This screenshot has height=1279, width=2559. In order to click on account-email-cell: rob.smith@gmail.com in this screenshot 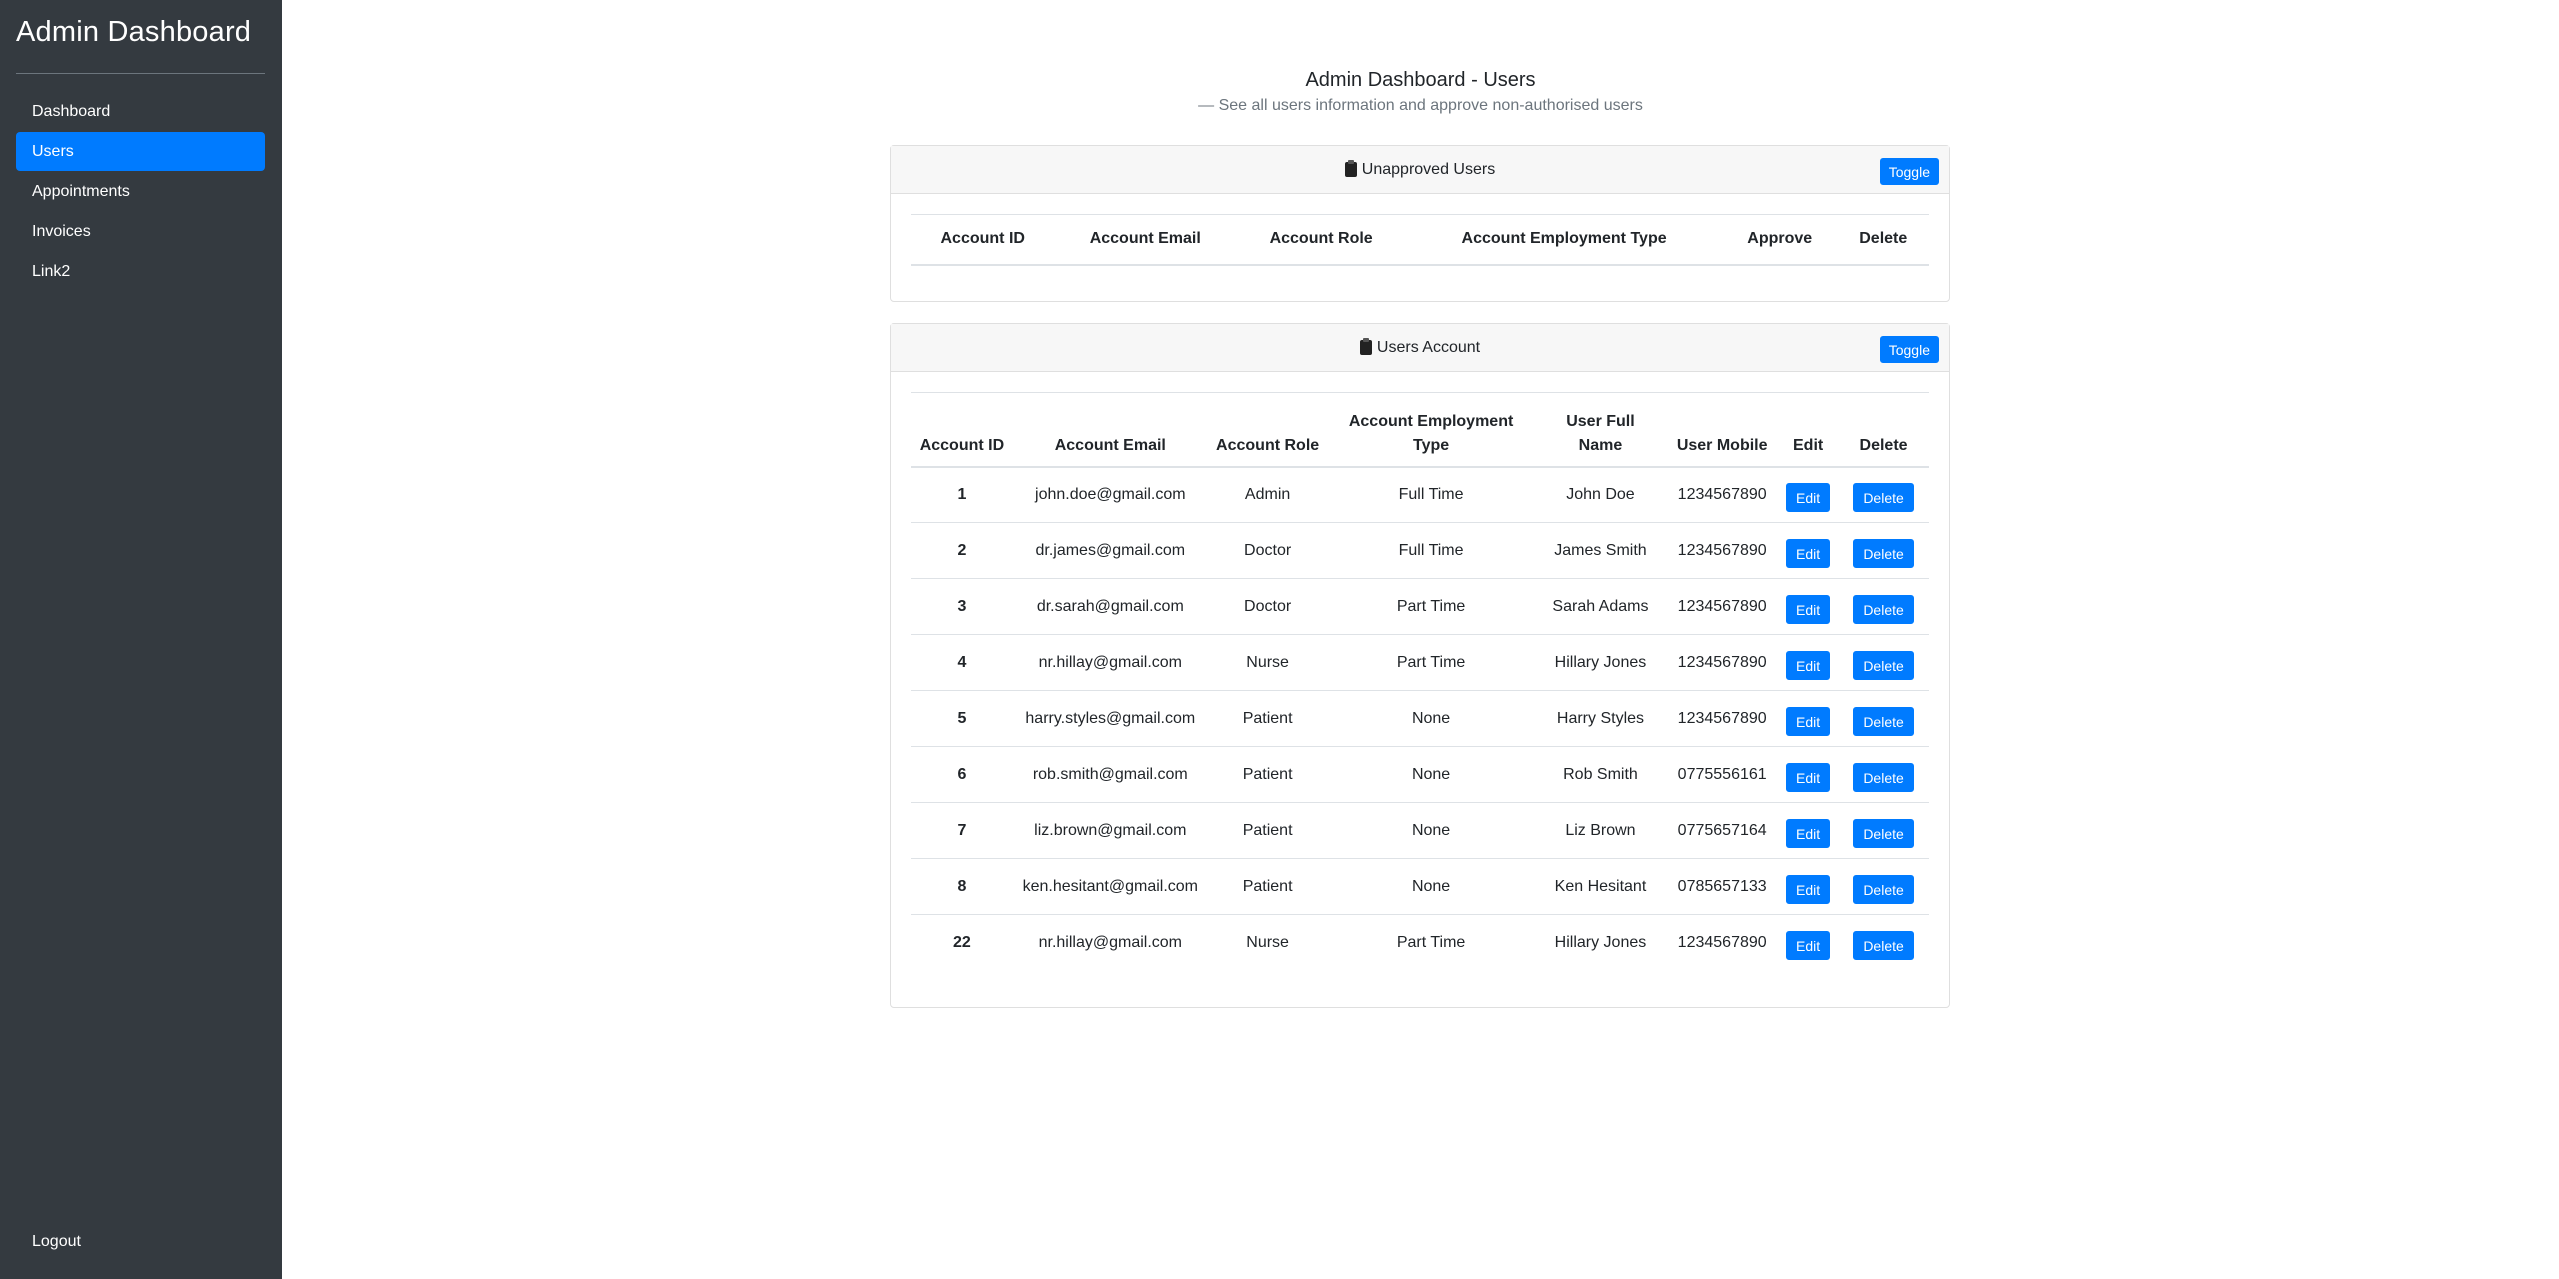, I will do `click(1110, 774)`.